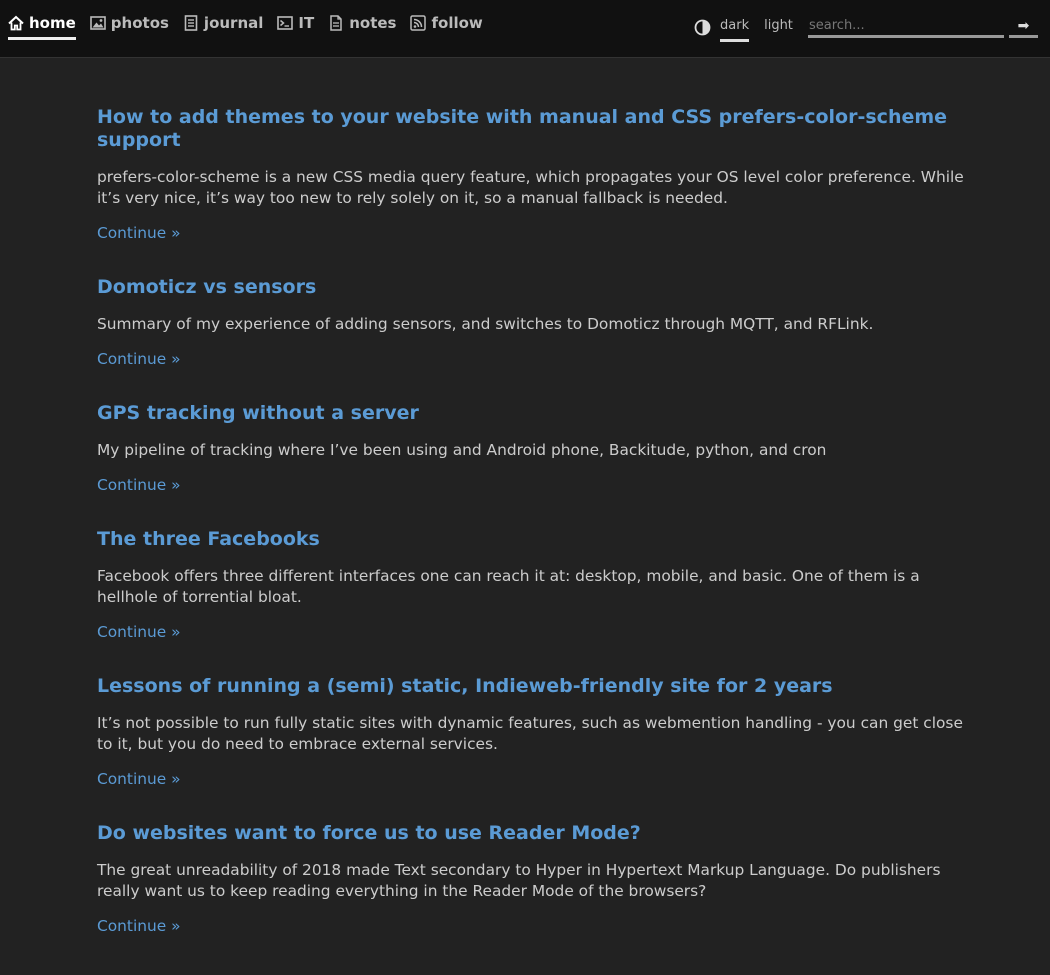  What do you see at coordinates (418, 23) in the screenshot?
I see `rss-icon` at bounding box center [418, 23].